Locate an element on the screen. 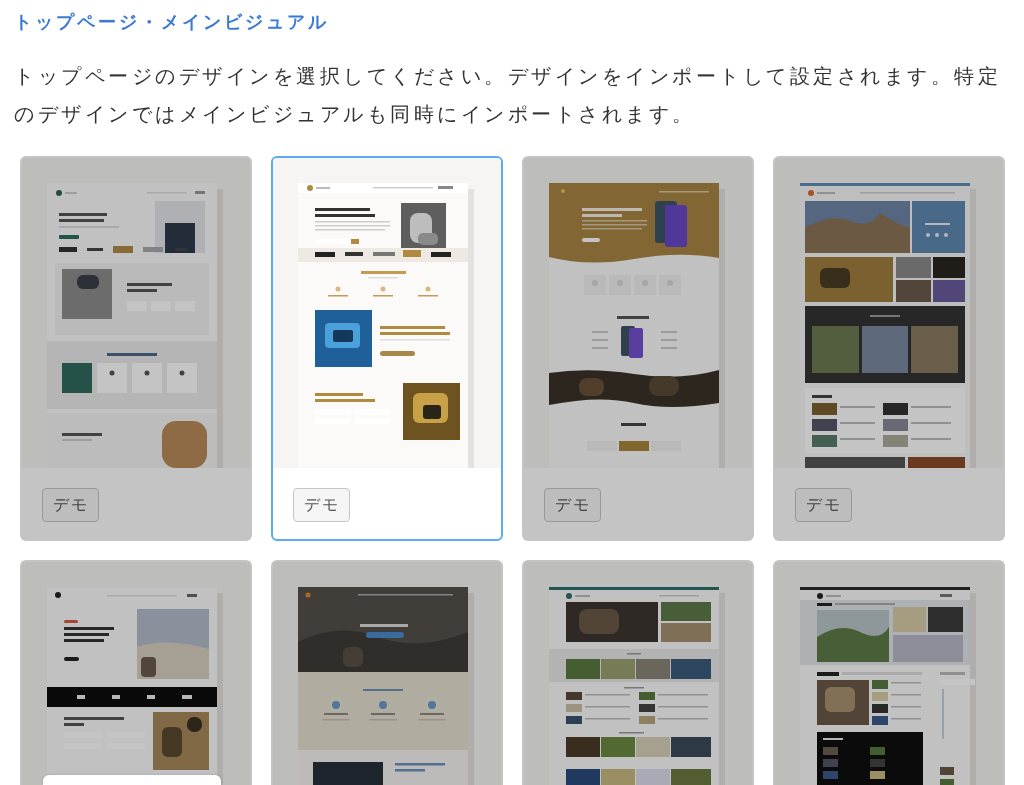 The width and height of the screenshot is (1024, 785). description-text: トップページのデザインを選択してください。デザインをインポートして設定されます。特定のデザインではメインビジュアルも同時にインポートされます。 is located at coordinates (508, 95).